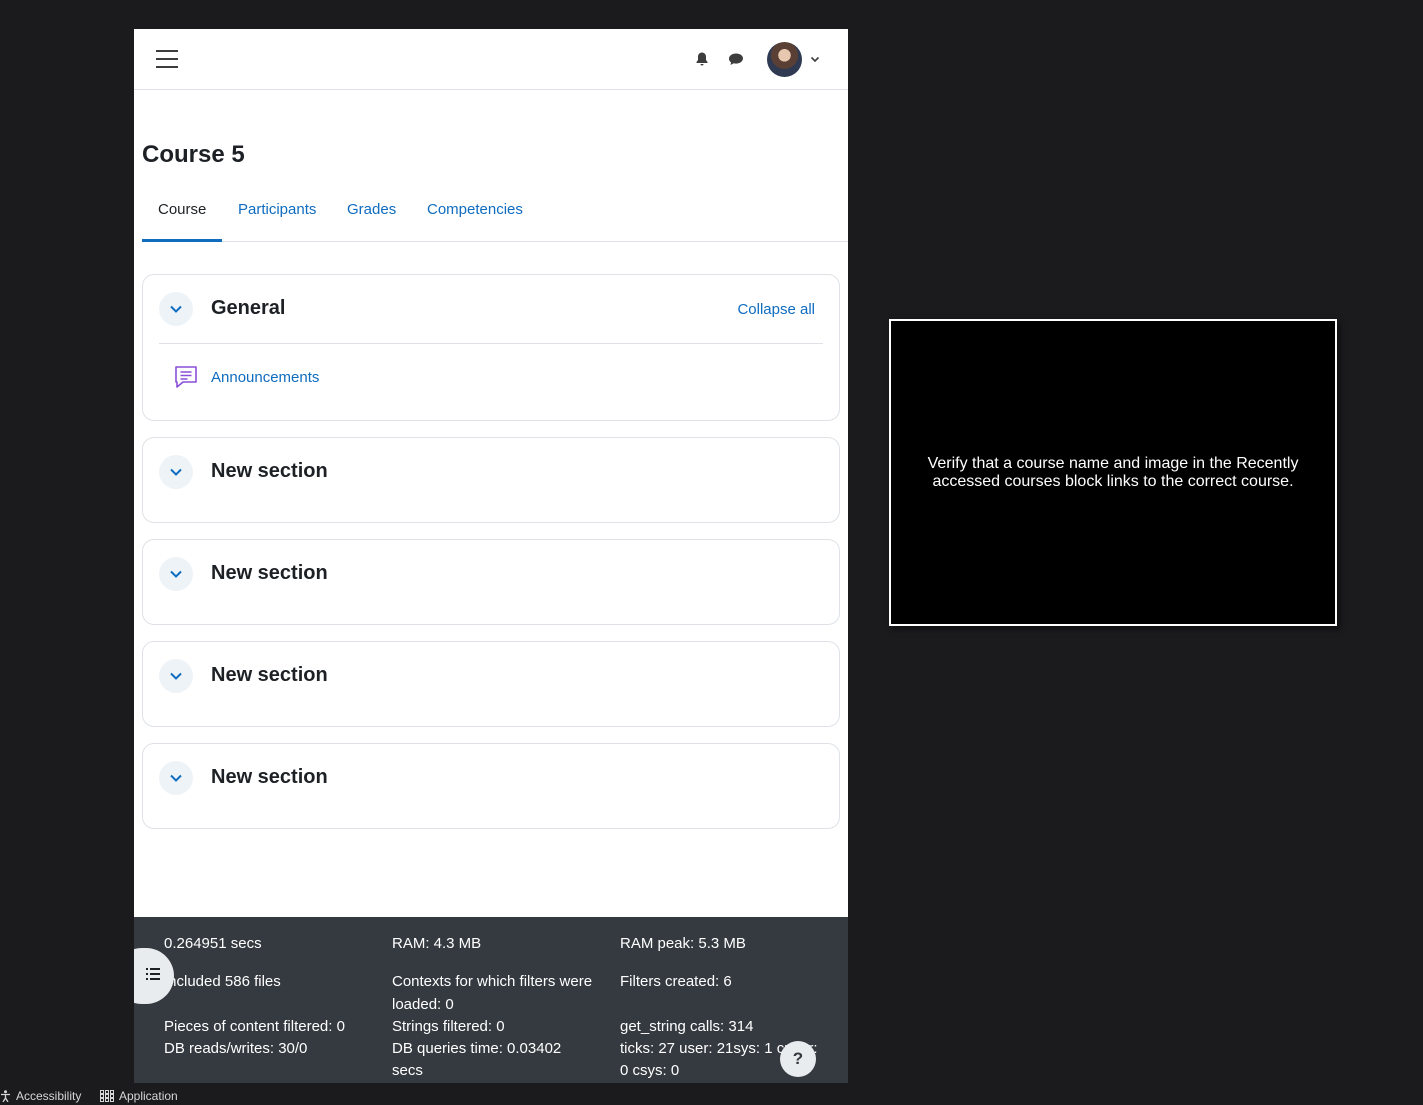  Describe the element at coordinates (798, 1059) in the screenshot. I see `help-button: ?` at that location.